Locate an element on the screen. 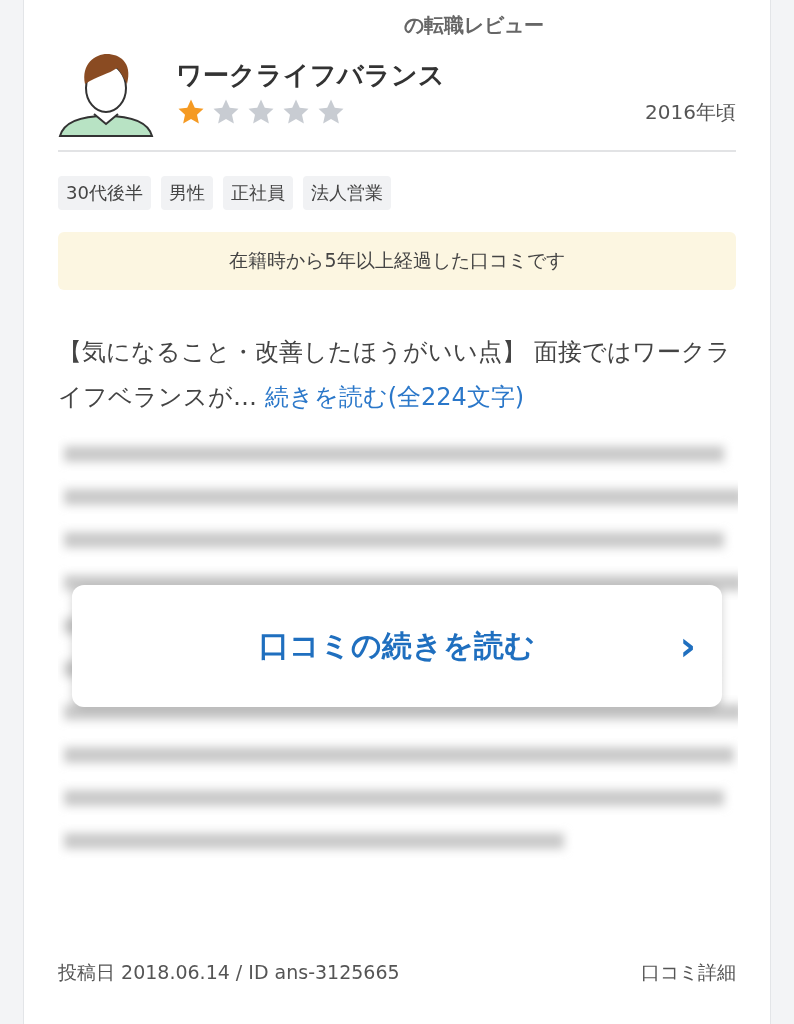 The width and height of the screenshot is (794, 1024). profile-tag: 男性 is located at coordinates (186, 193).